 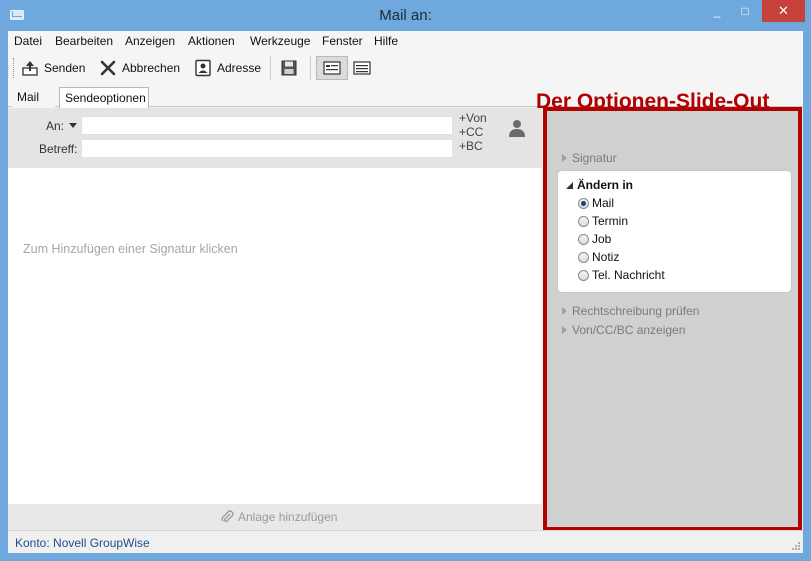 What do you see at coordinates (405, 68) in the screenshot?
I see `toolbar: Senden Abbrechen Adresse` at bounding box center [405, 68].